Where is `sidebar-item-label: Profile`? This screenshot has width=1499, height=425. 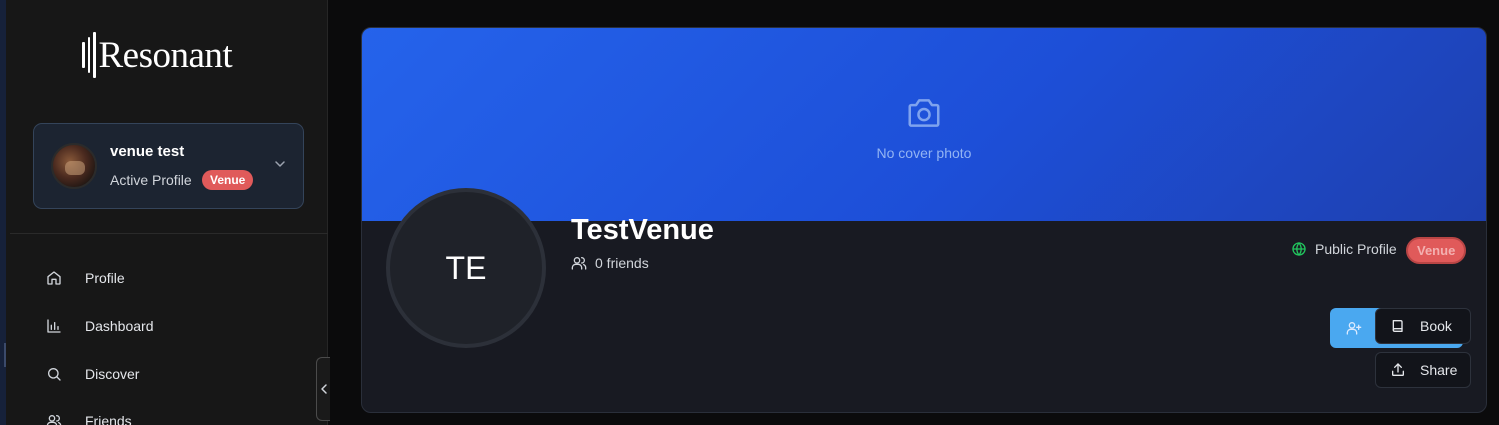
sidebar-item-label: Profile is located at coordinates (105, 278).